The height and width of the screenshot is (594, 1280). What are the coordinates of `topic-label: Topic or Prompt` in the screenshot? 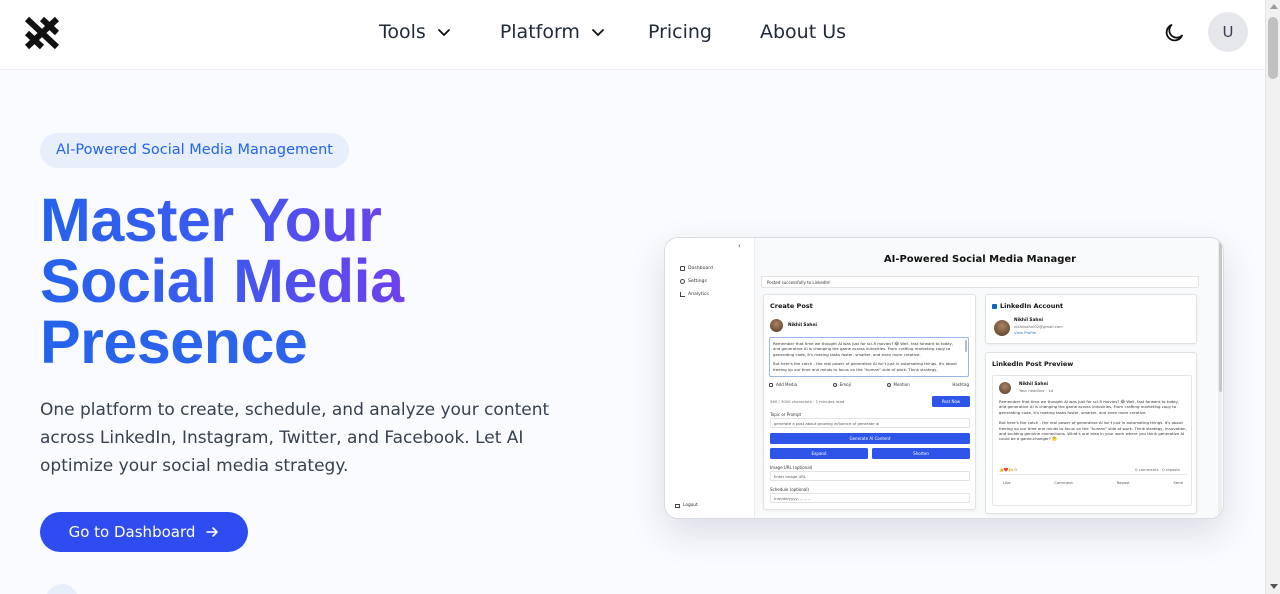 It's located at (786, 414).